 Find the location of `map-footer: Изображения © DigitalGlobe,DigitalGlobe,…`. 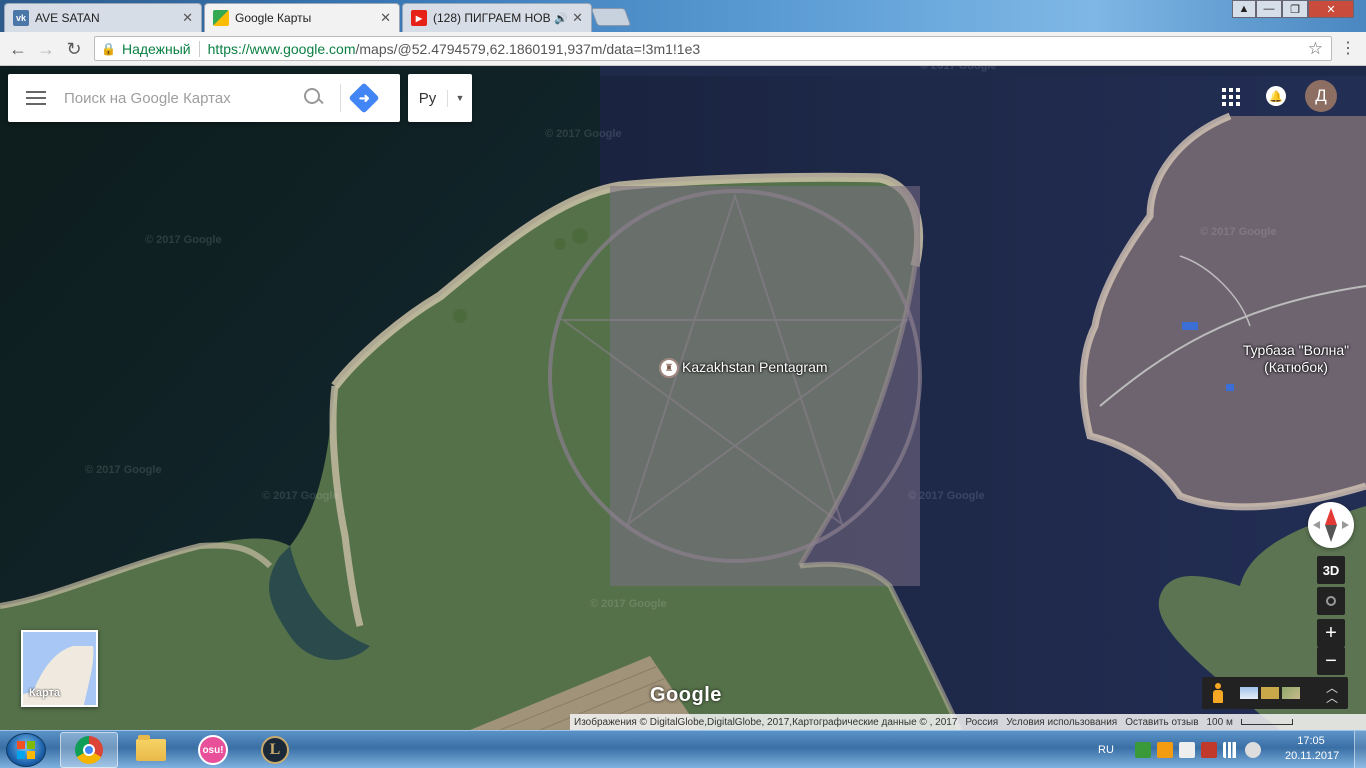

map-footer: Изображения © DigitalGlobe,DigitalGlobe,… is located at coordinates (968, 722).